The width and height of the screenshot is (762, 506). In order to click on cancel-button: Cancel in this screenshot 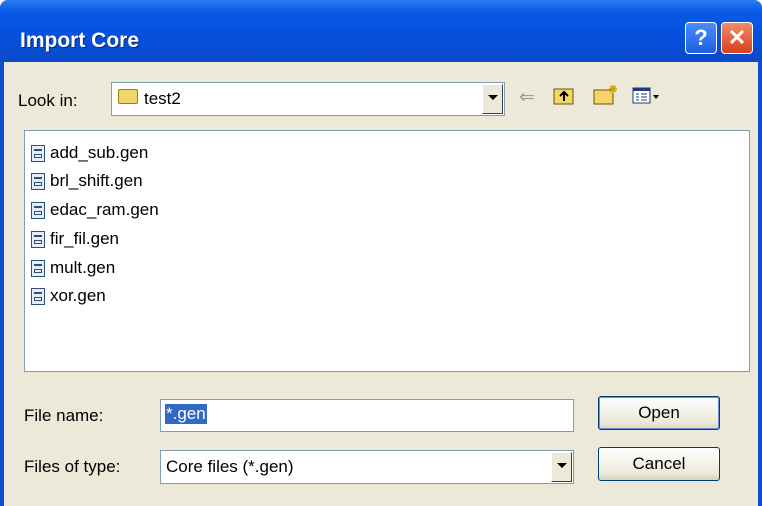, I will do `click(659, 464)`.